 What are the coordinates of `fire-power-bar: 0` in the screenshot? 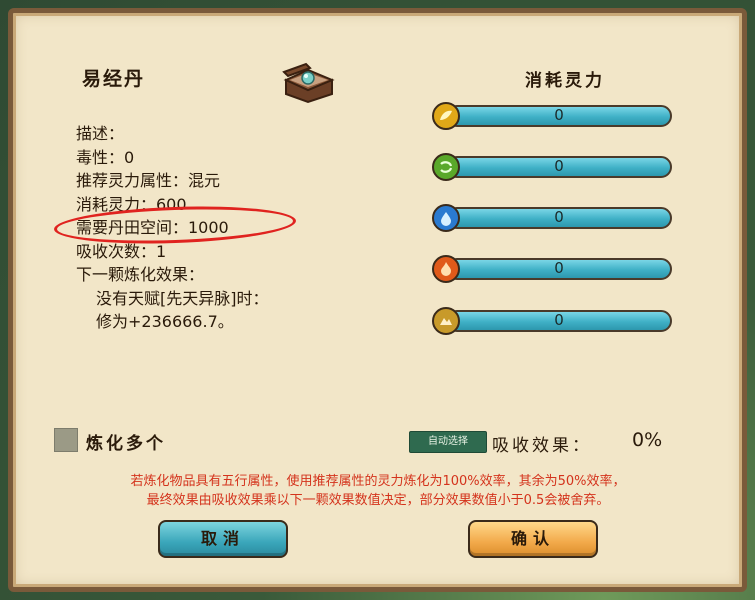 It's located at (552, 269).